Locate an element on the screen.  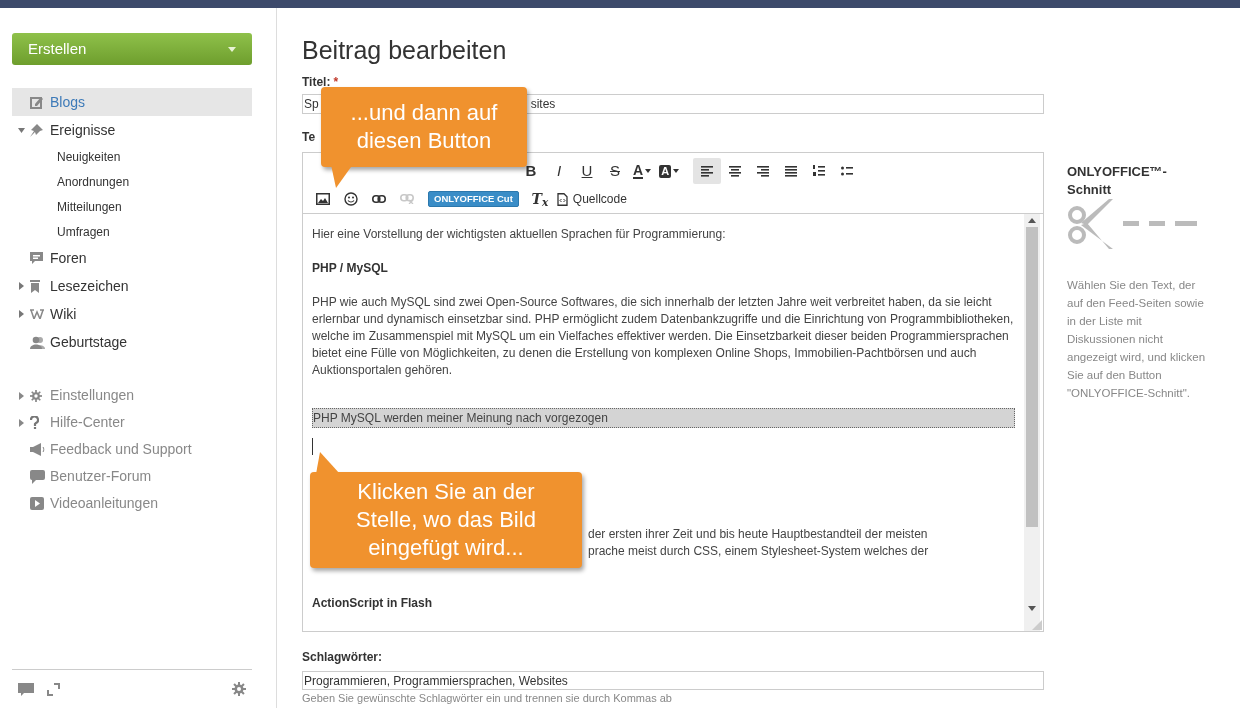
sidebar-subitem: Anordnungen is located at coordinates (93, 181).